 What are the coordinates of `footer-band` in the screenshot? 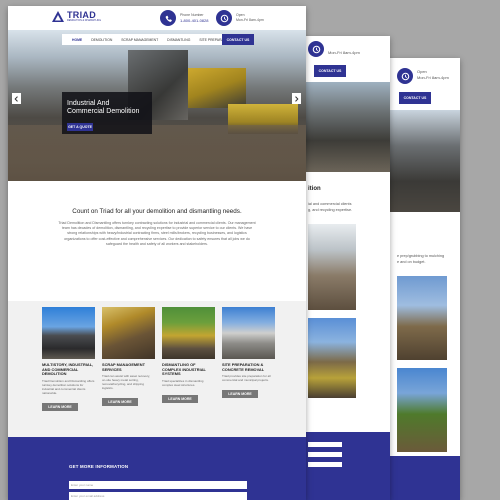 It's located at (345, 466).